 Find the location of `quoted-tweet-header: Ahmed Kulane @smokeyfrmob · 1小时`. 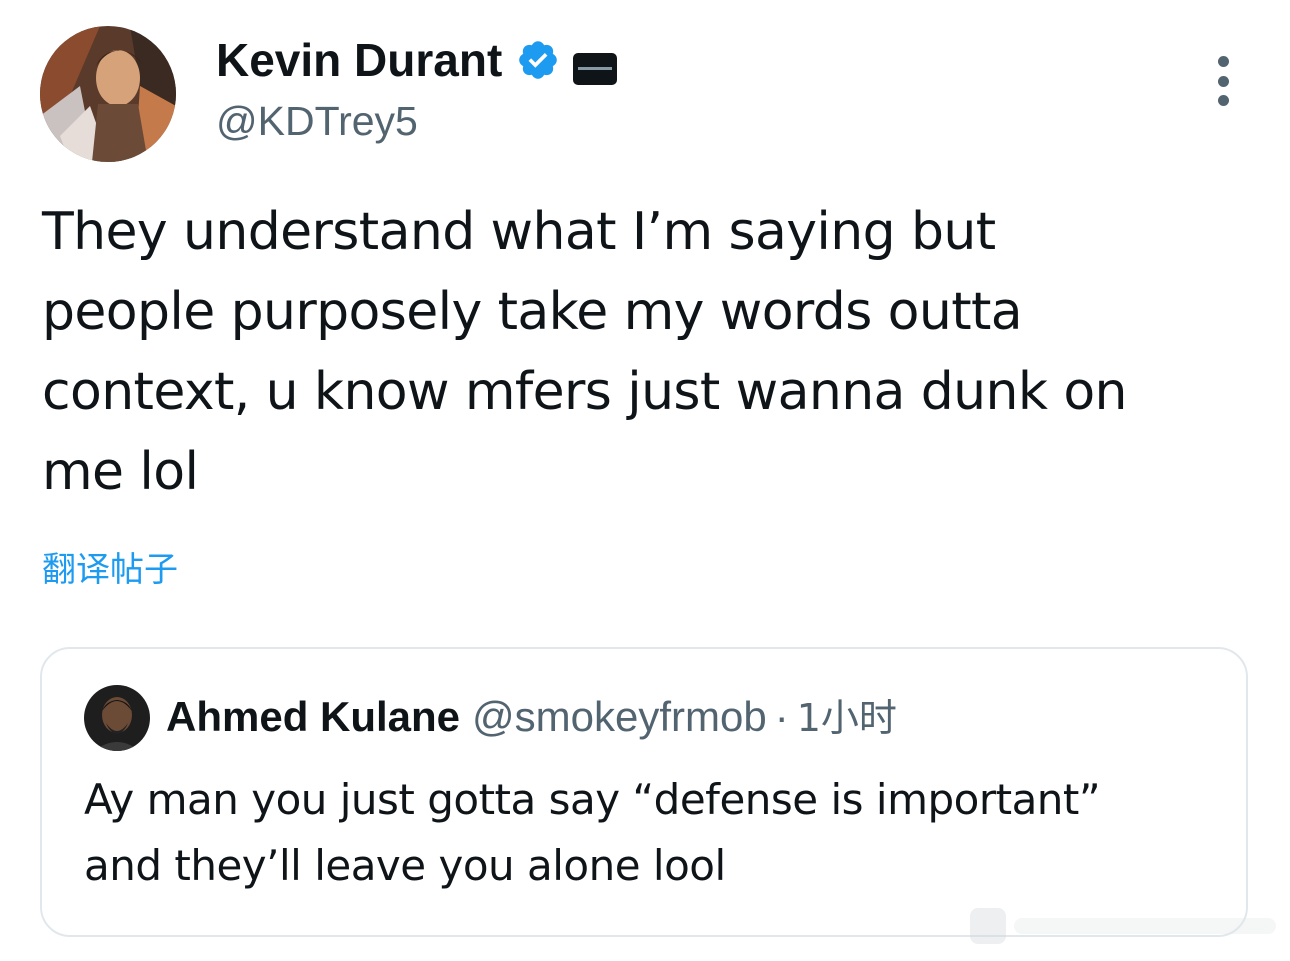

quoted-tweet-header: Ahmed Kulane @smokeyfrmob · 1小时 is located at coordinates (531, 717).